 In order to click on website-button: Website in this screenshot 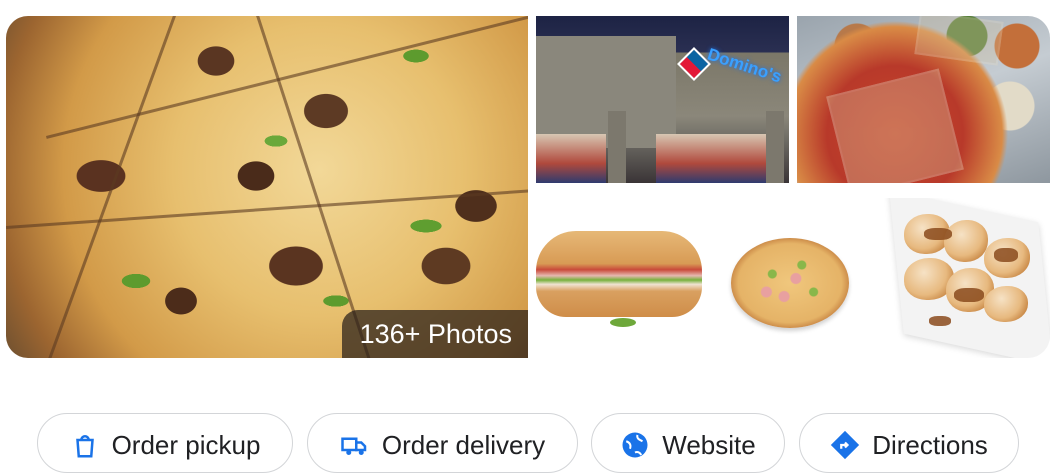, I will do `click(688, 443)`.